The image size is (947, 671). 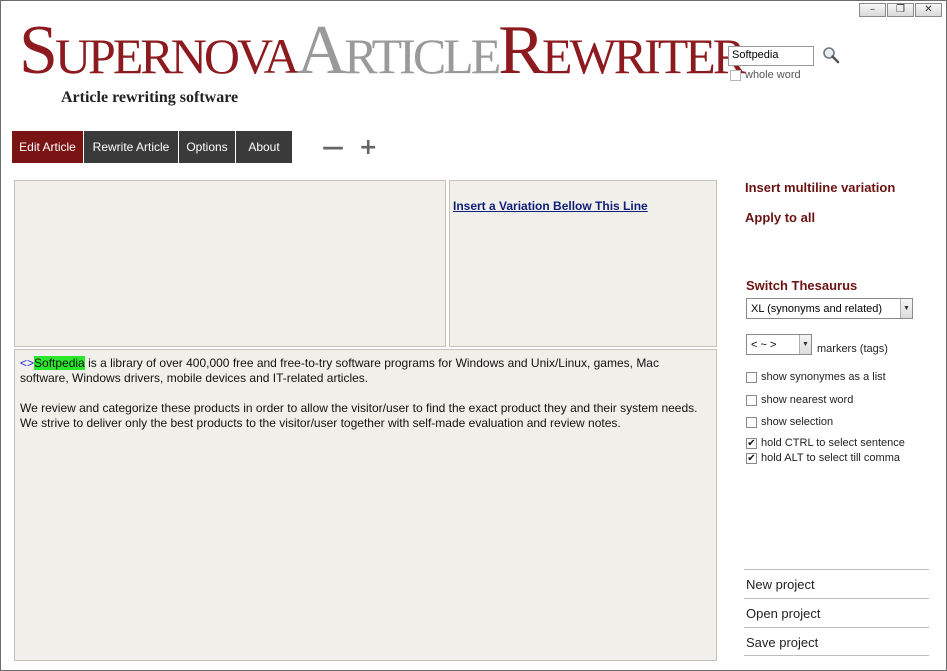 I want to click on logo-word-ewriter: EWRITER, so click(x=643, y=56).